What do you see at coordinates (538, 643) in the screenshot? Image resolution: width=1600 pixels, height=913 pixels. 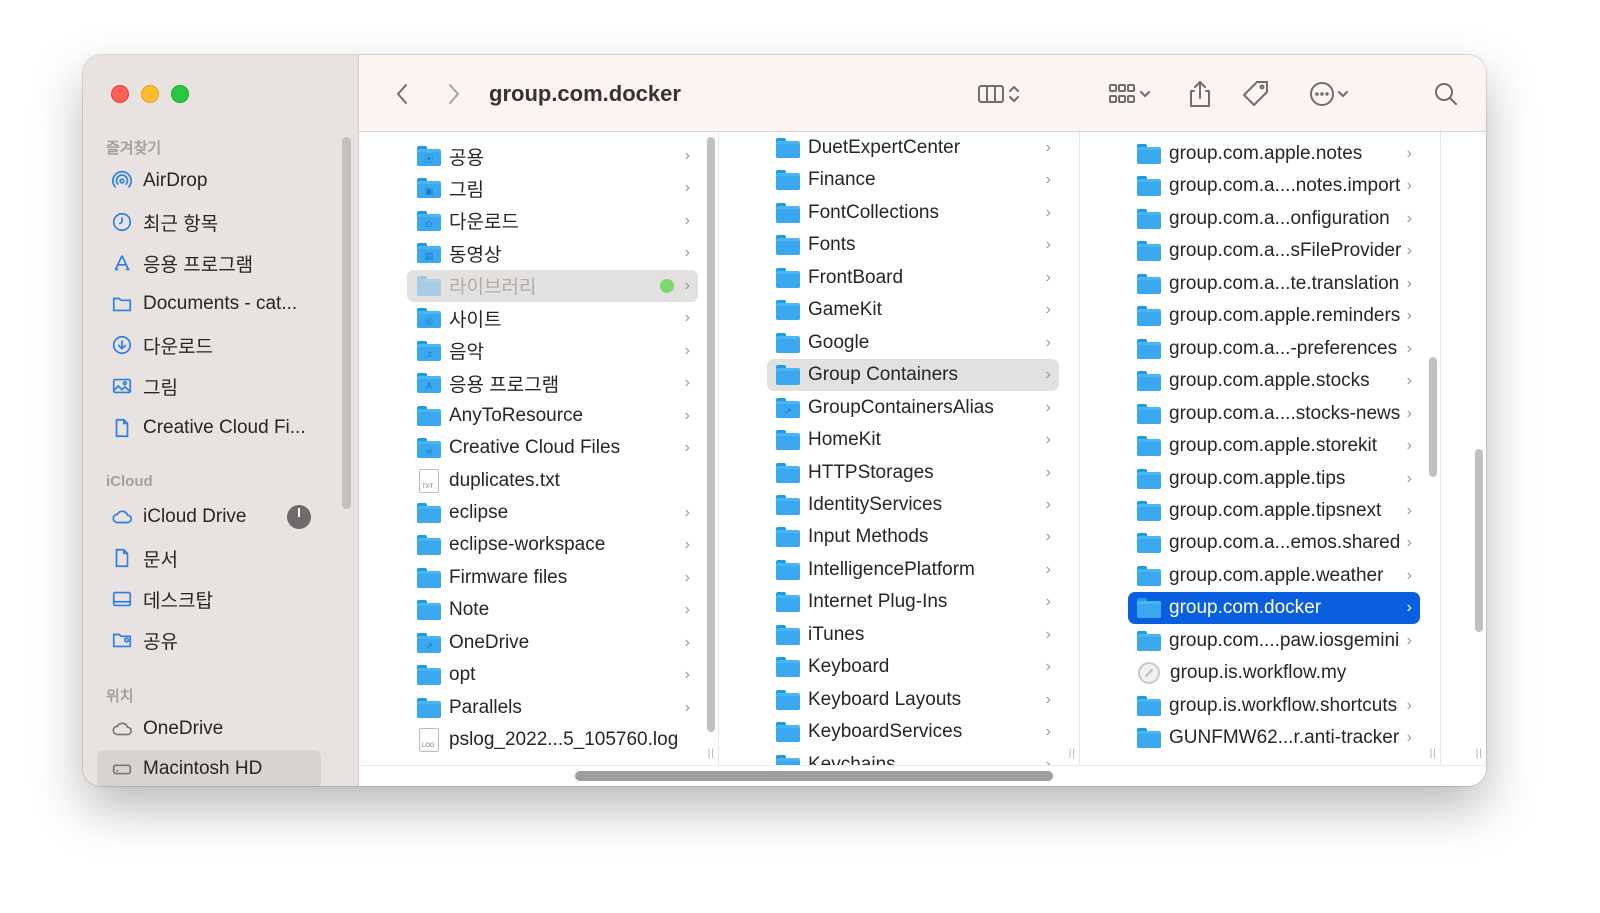 I see `folder-row: ↗ OneDrive ›` at bounding box center [538, 643].